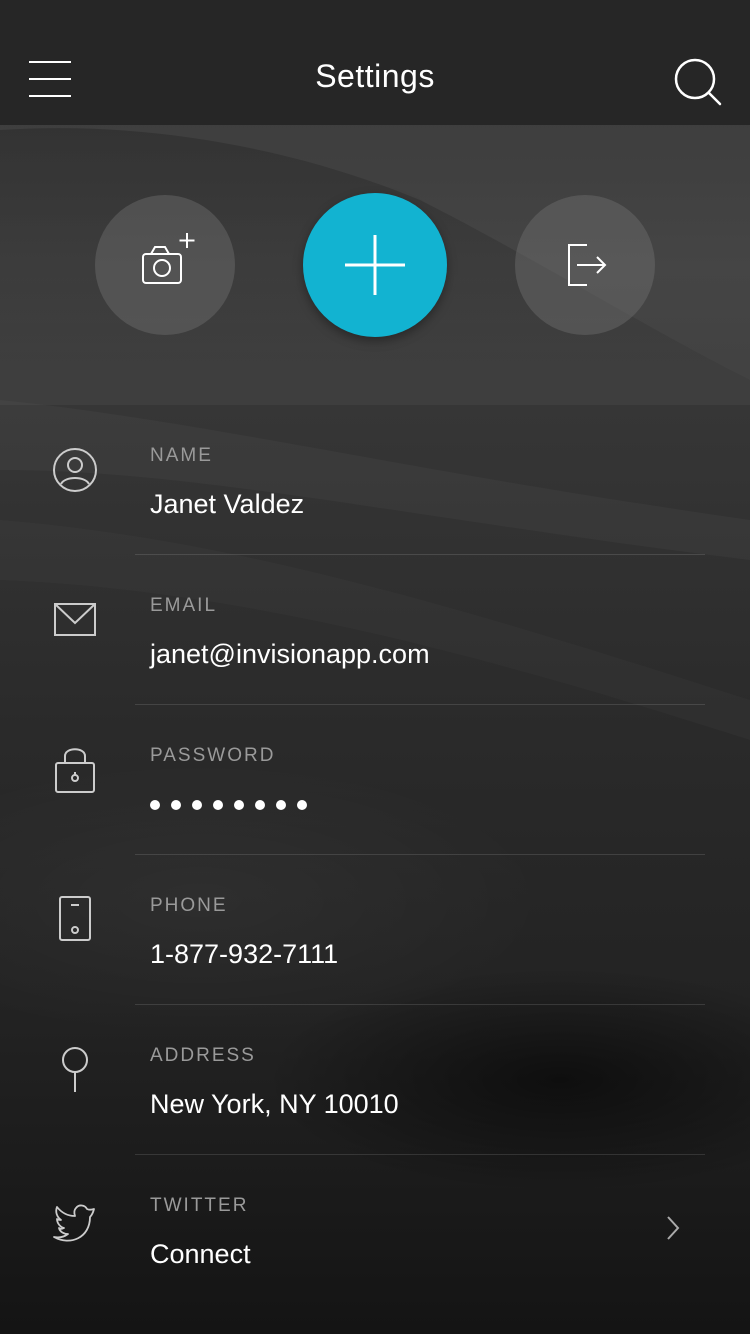 This screenshot has height=1334, width=750. I want to click on chevron-right-icon, so click(673, 1228).